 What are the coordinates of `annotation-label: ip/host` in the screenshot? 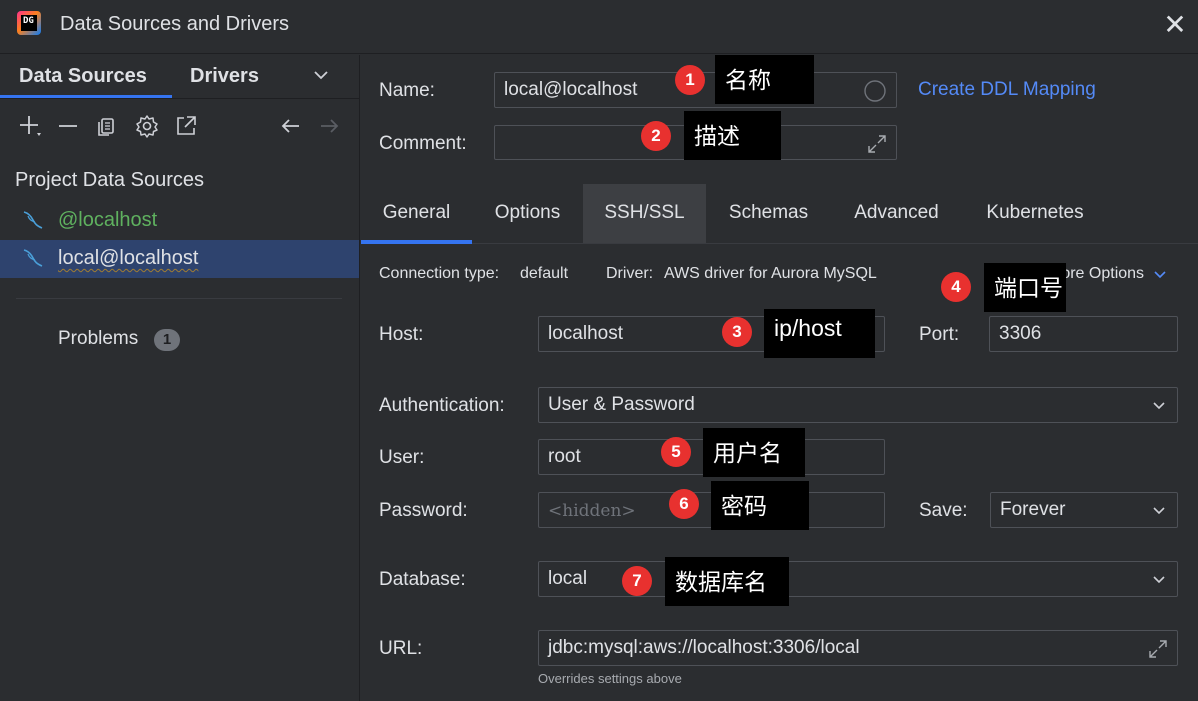 It's located at (819, 333).